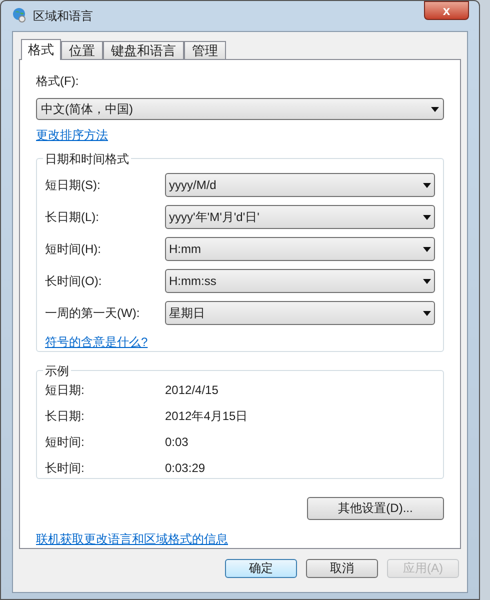 Image resolution: width=490 pixels, height=600 pixels. What do you see at coordinates (300, 249) in the screenshot?
I see `dropdown: H:mm` at bounding box center [300, 249].